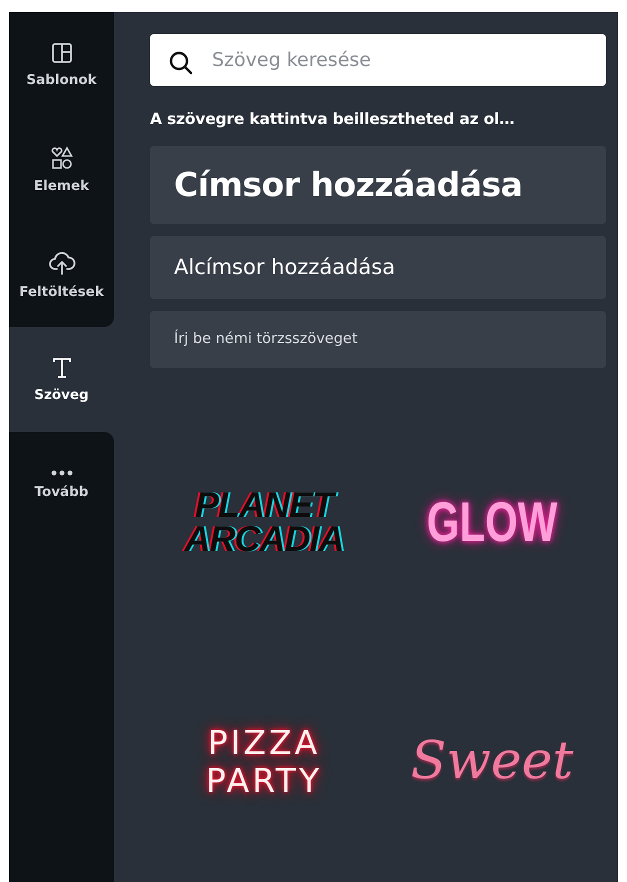 This screenshot has width=627, height=882. I want to click on text-icon, so click(62, 367).